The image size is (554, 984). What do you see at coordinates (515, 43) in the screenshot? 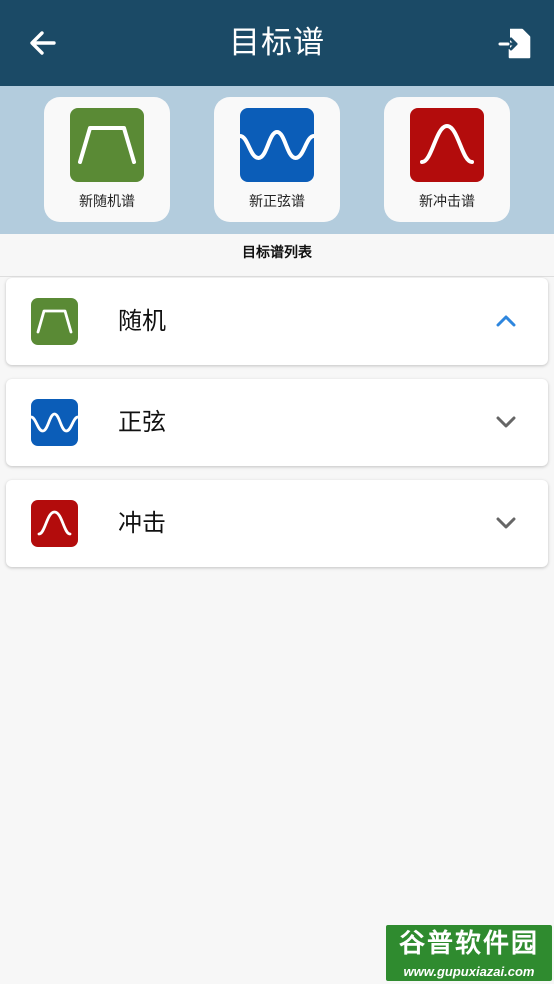
I see `file-import-icon` at bounding box center [515, 43].